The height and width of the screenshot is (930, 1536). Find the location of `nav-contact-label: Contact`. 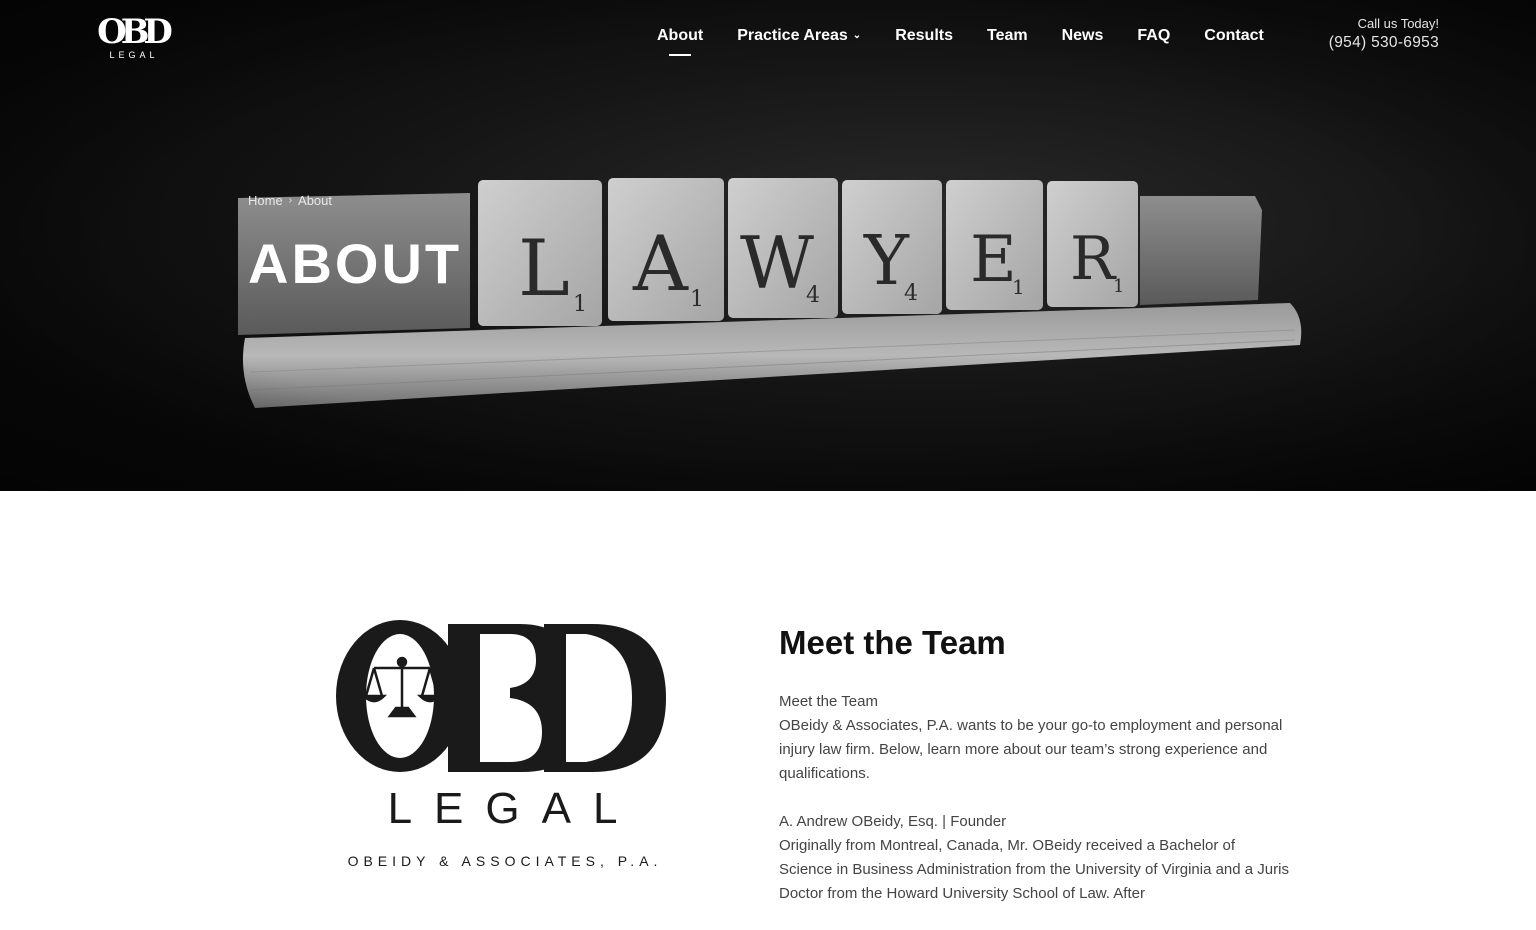

nav-contact-label: Contact is located at coordinates (1234, 35).